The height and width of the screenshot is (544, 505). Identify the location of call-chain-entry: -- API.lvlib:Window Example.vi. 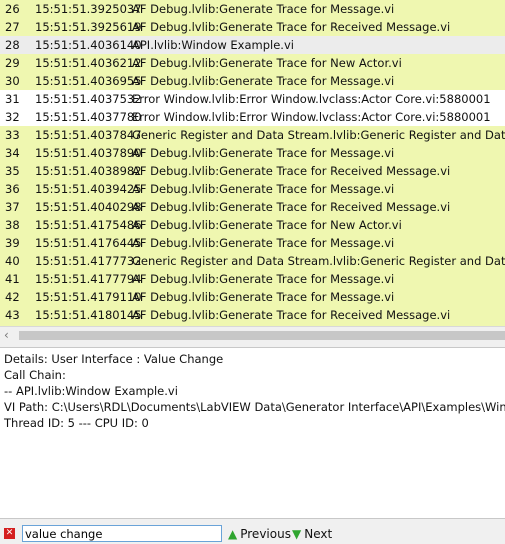
(91, 391).